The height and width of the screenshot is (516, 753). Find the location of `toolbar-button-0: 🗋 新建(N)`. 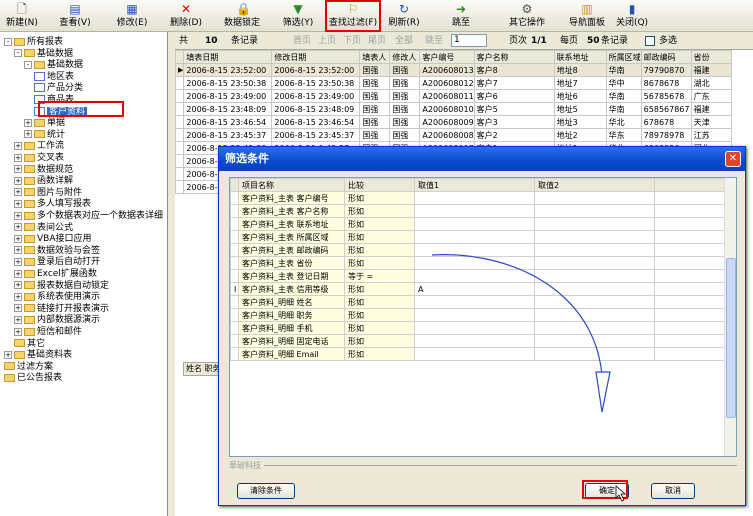

toolbar-button-0: 🗋 新建(N) is located at coordinates (22, 16).